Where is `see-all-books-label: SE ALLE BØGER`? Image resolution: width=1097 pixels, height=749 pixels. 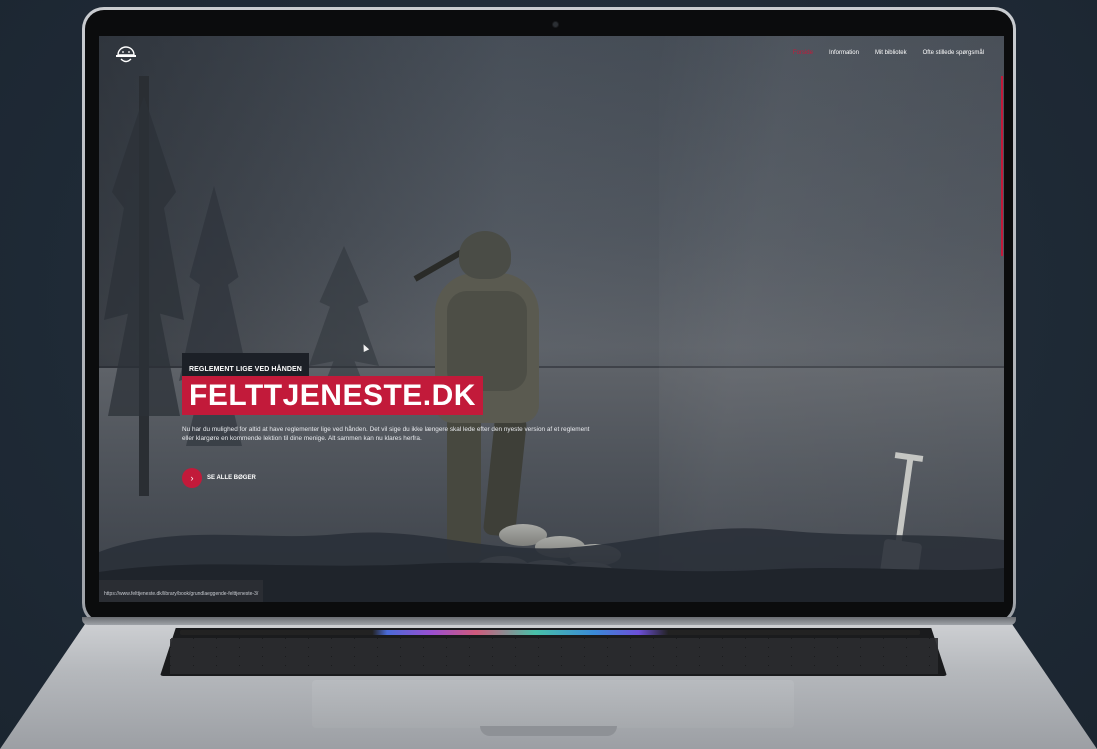 see-all-books-label: SE ALLE BØGER is located at coordinates (231, 478).